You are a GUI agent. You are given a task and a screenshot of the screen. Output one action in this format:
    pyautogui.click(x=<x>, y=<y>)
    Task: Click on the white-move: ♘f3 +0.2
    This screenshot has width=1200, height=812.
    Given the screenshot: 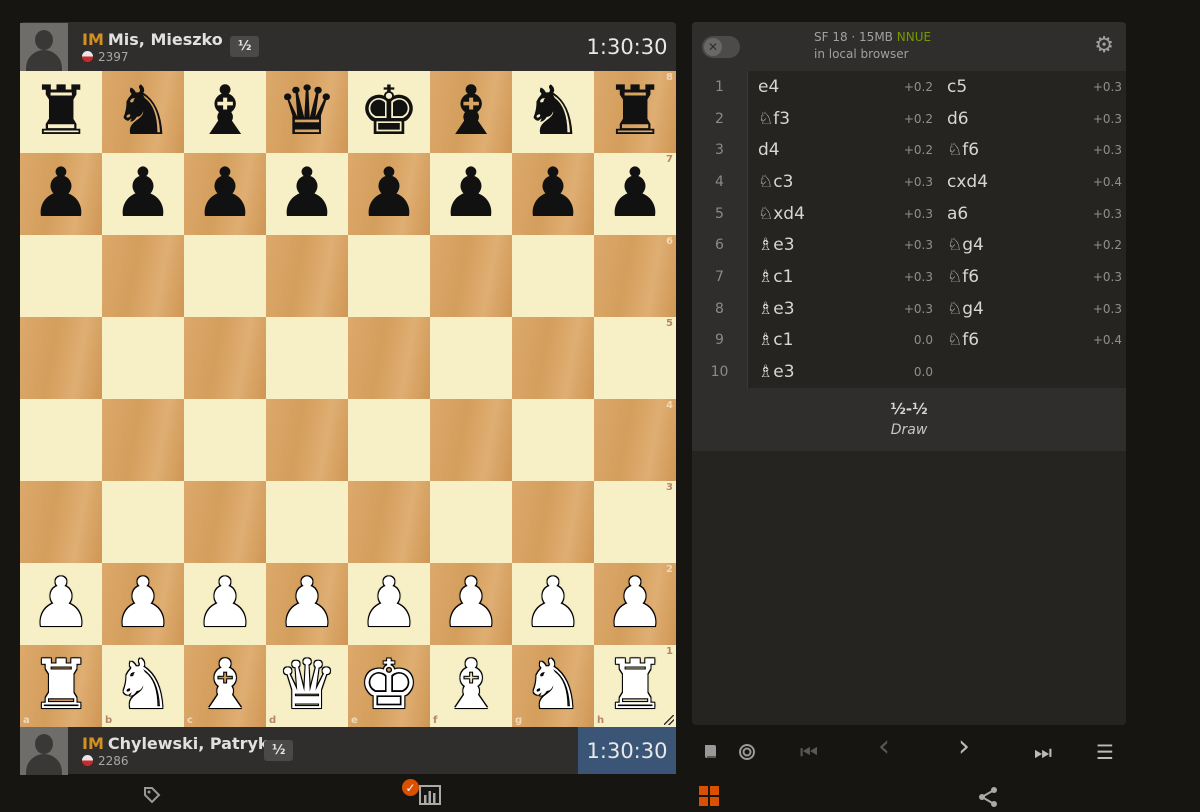 What is the action you would take?
    pyautogui.click(x=842, y=119)
    